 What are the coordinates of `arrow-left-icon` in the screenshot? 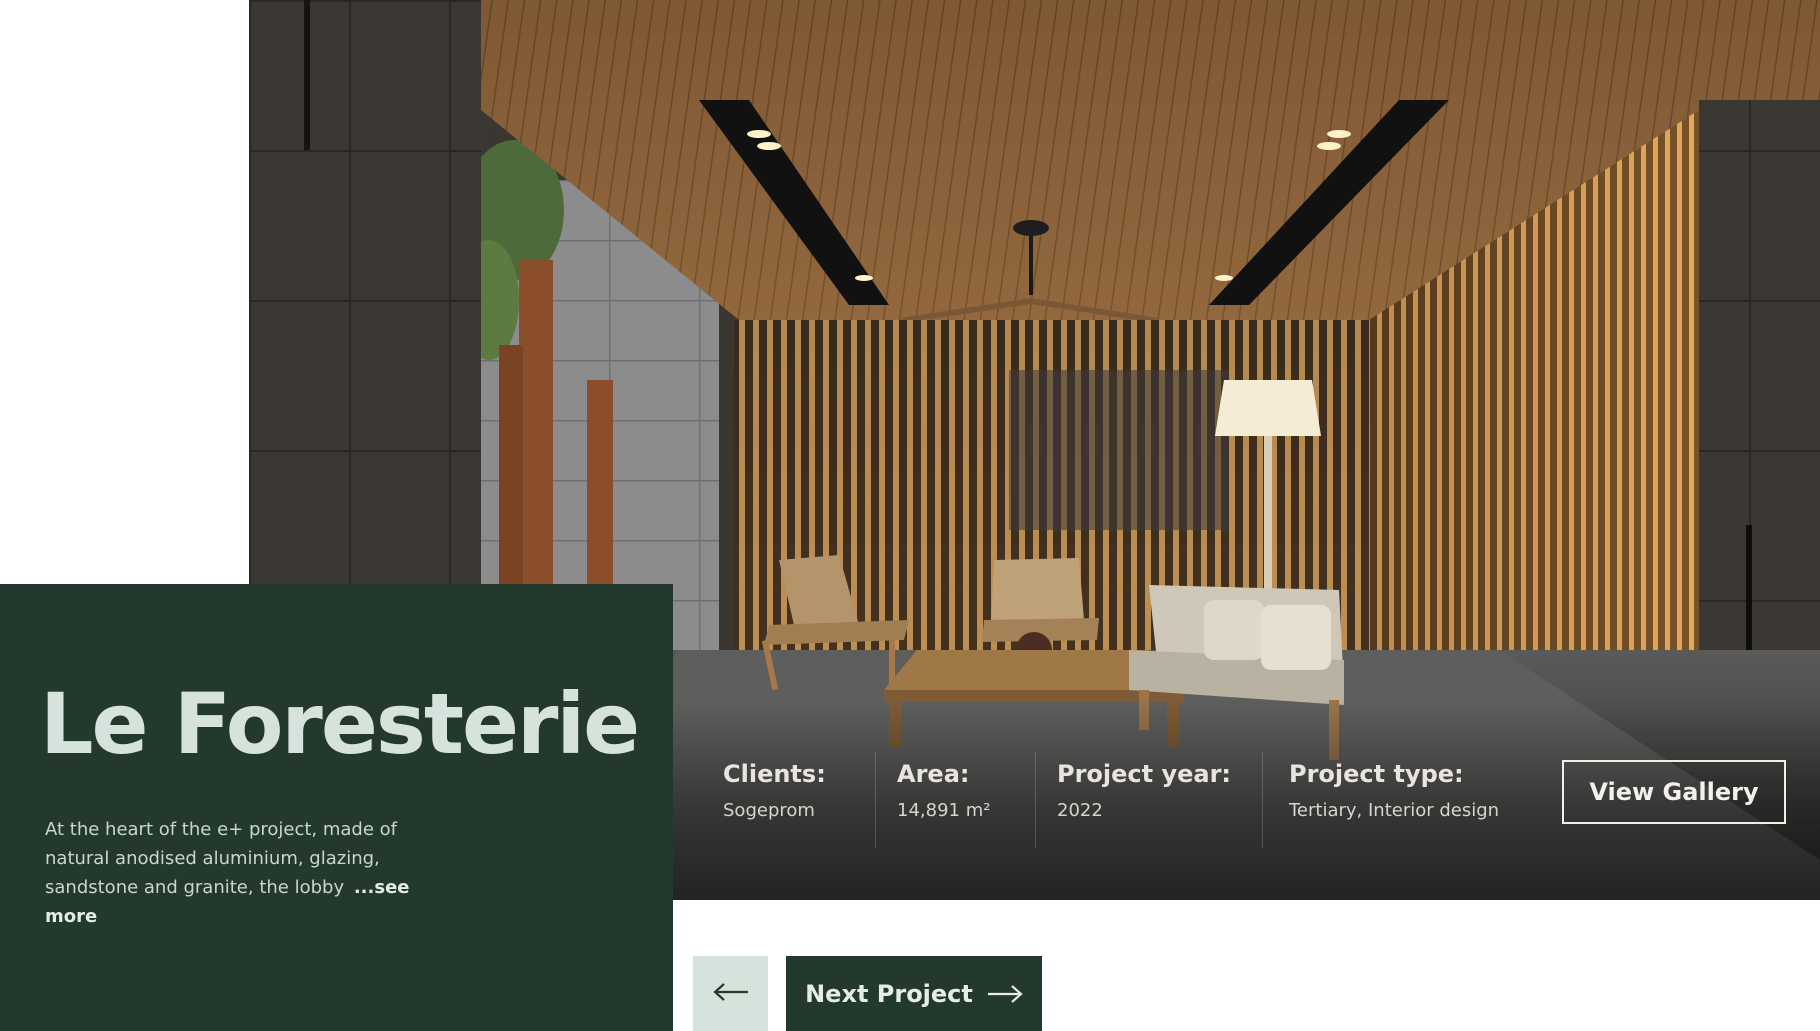 It's located at (730, 993).